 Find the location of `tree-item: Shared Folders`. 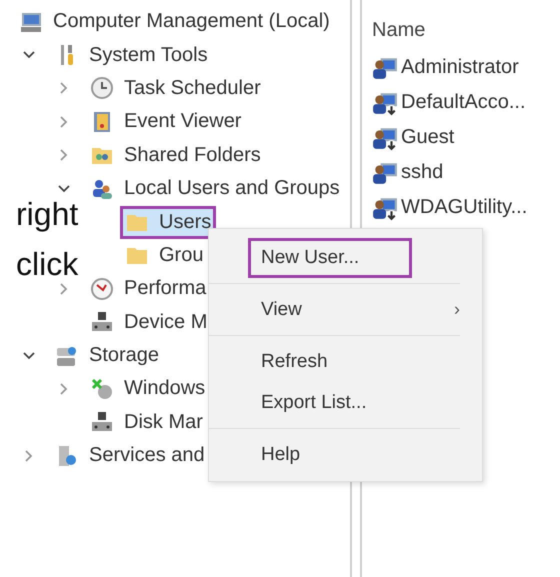

tree-item: Shared Folders is located at coordinates (161, 155).